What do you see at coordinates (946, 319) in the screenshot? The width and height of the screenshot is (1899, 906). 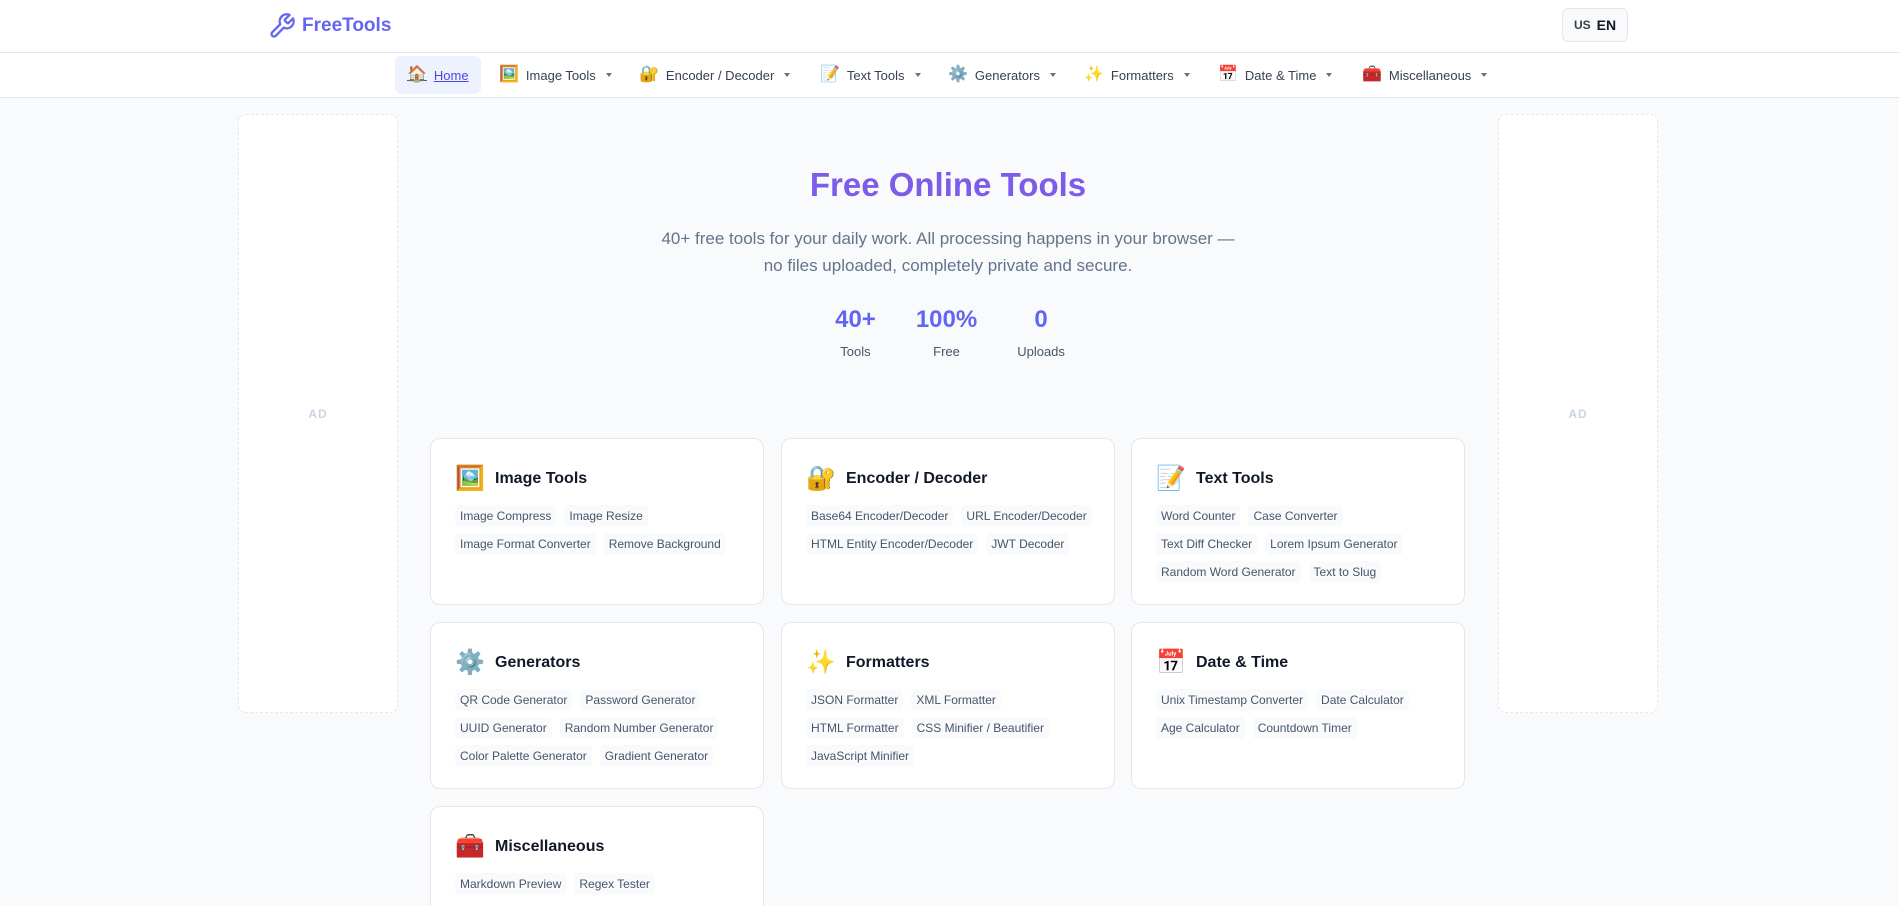 I see `stat-value: 100%` at bounding box center [946, 319].